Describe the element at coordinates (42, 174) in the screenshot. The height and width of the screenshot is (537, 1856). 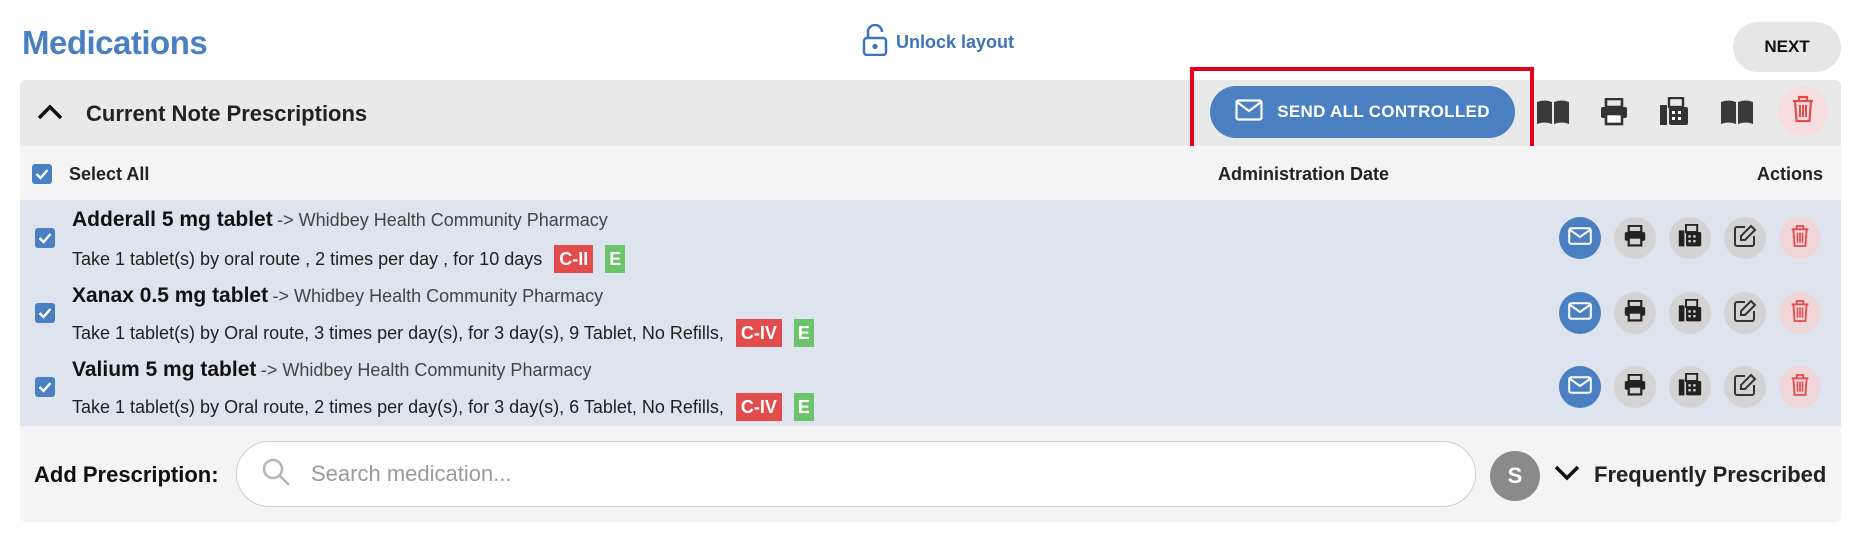
I see `select-all-checkbox` at that location.